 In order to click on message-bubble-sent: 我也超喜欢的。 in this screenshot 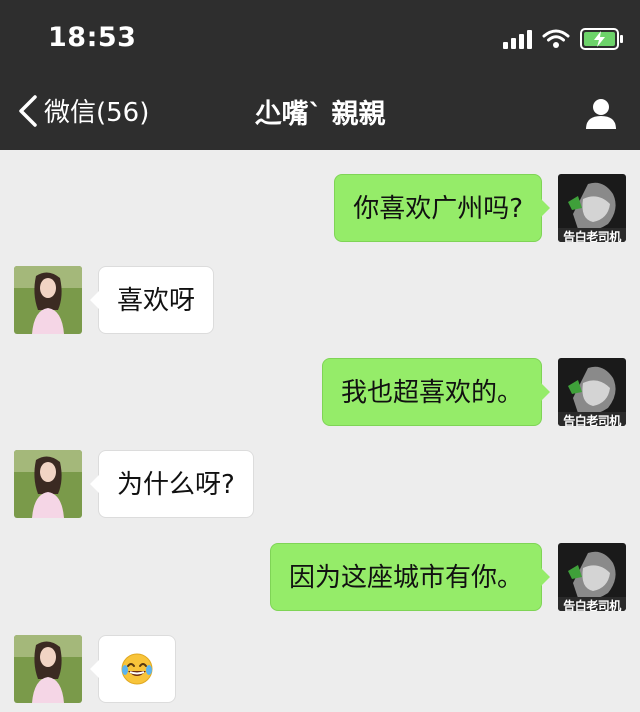, I will do `click(436, 392)`.